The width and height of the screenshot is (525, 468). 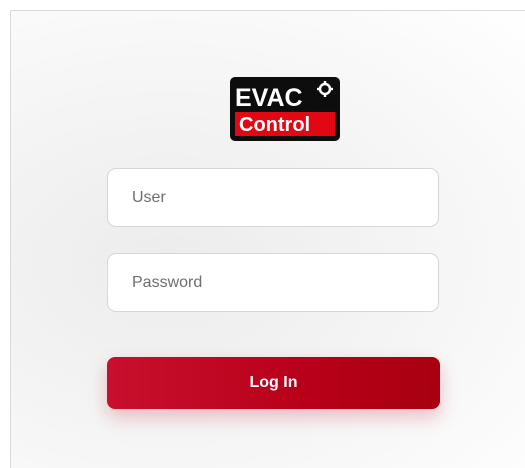 I want to click on password-input, so click(x=273, y=282).